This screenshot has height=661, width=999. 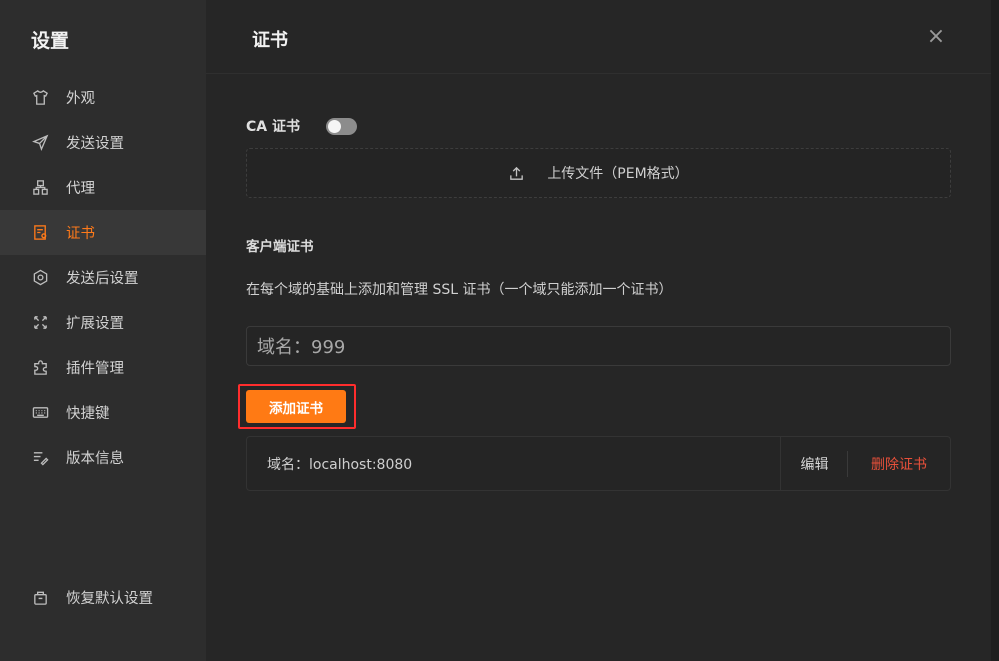 I want to click on page-title: 证书, so click(x=270, y=40).